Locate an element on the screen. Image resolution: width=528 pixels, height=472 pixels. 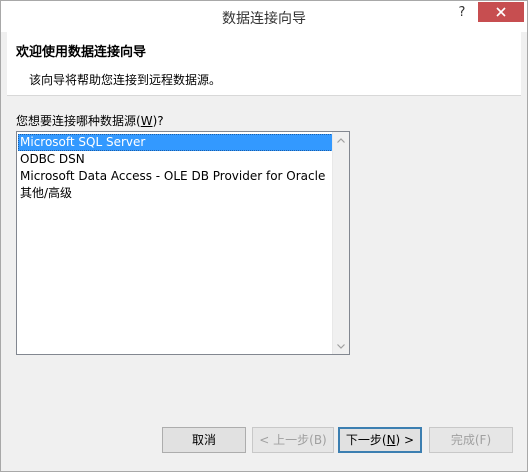
datasource-label: 您想要连接哪种数据源(W)? is located at coordinates (90, 121).